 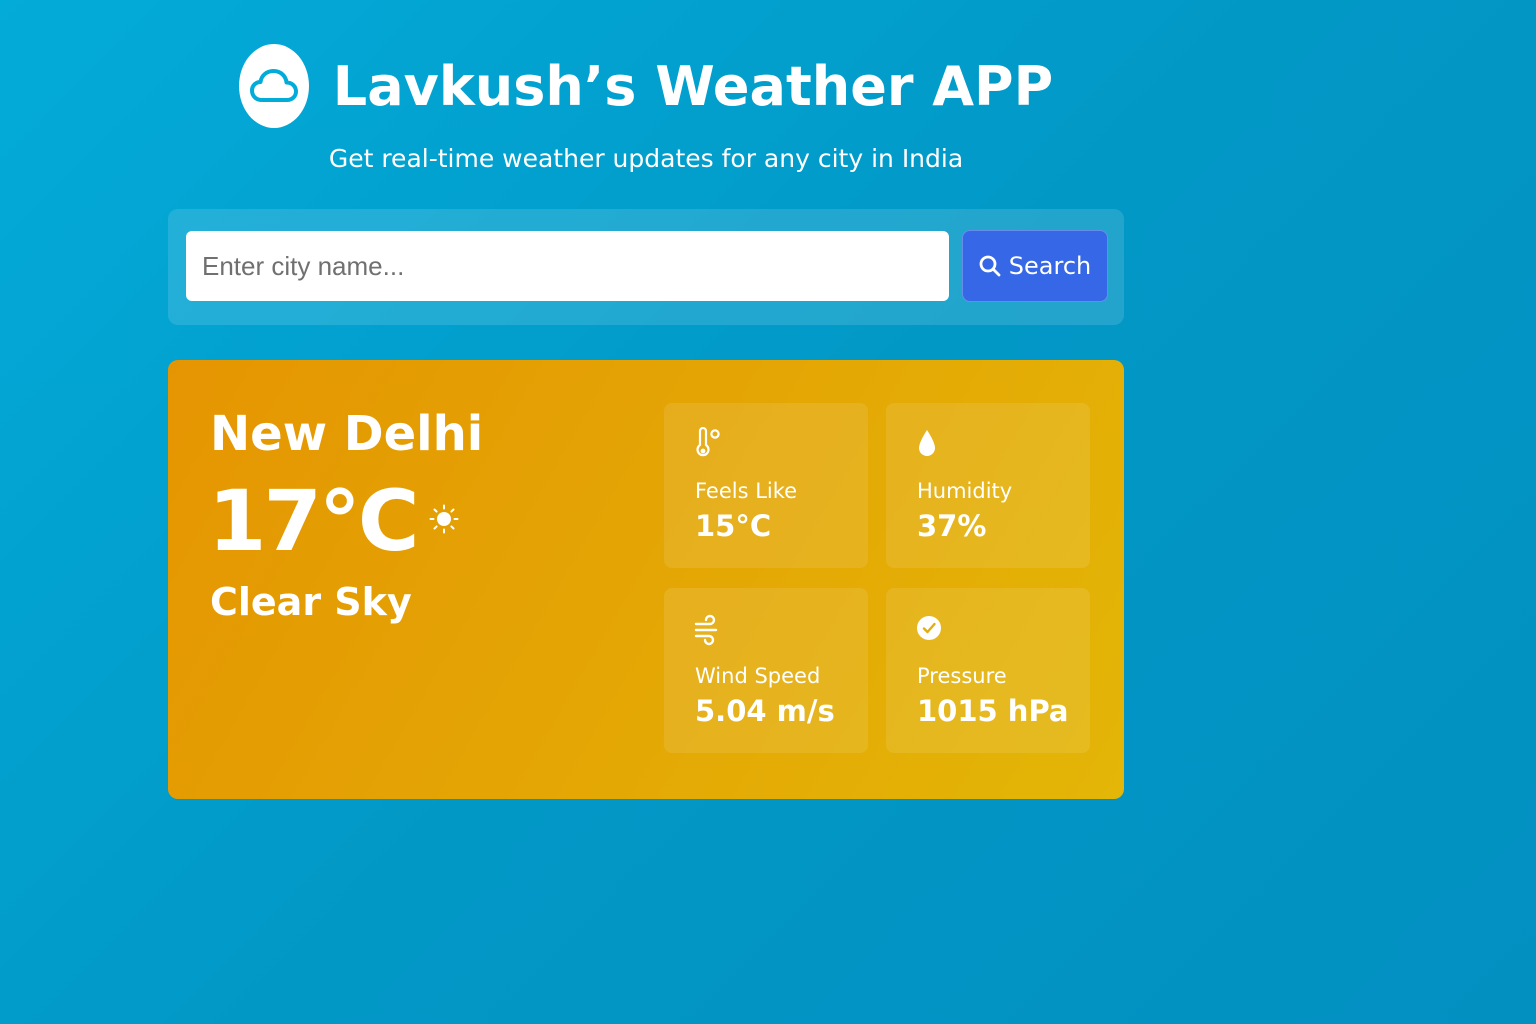 What do you see at coordinates (962, 676) in the screenshot?
I see `pressure-label: Pressure` at bounding box center [962, 676].